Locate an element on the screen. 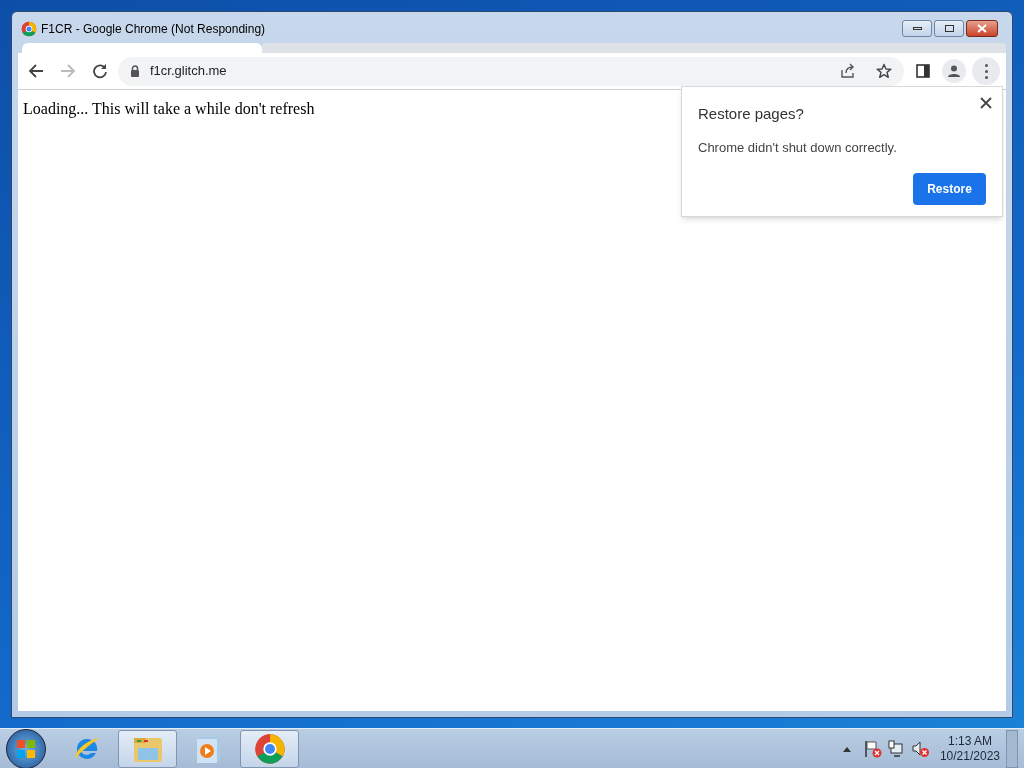  start-button is located at coordinates (26, 748).